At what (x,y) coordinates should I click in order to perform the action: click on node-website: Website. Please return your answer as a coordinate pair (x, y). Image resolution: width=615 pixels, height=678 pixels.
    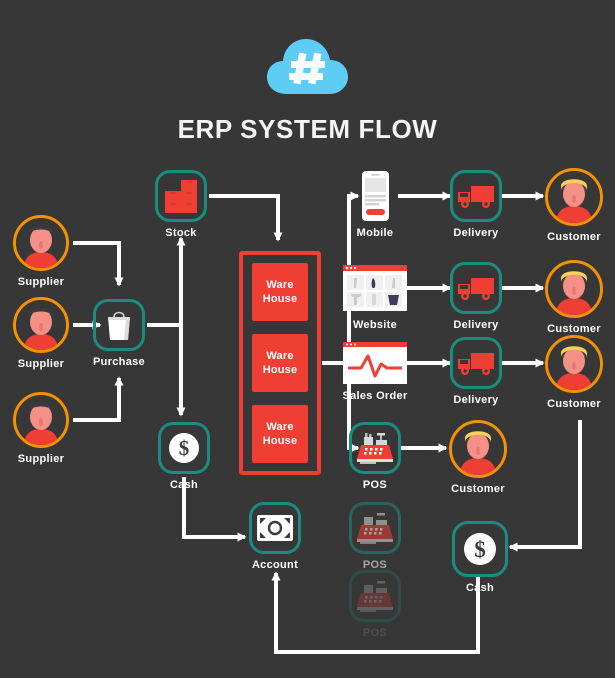
    Looking at the image, I should click on (375, 296).